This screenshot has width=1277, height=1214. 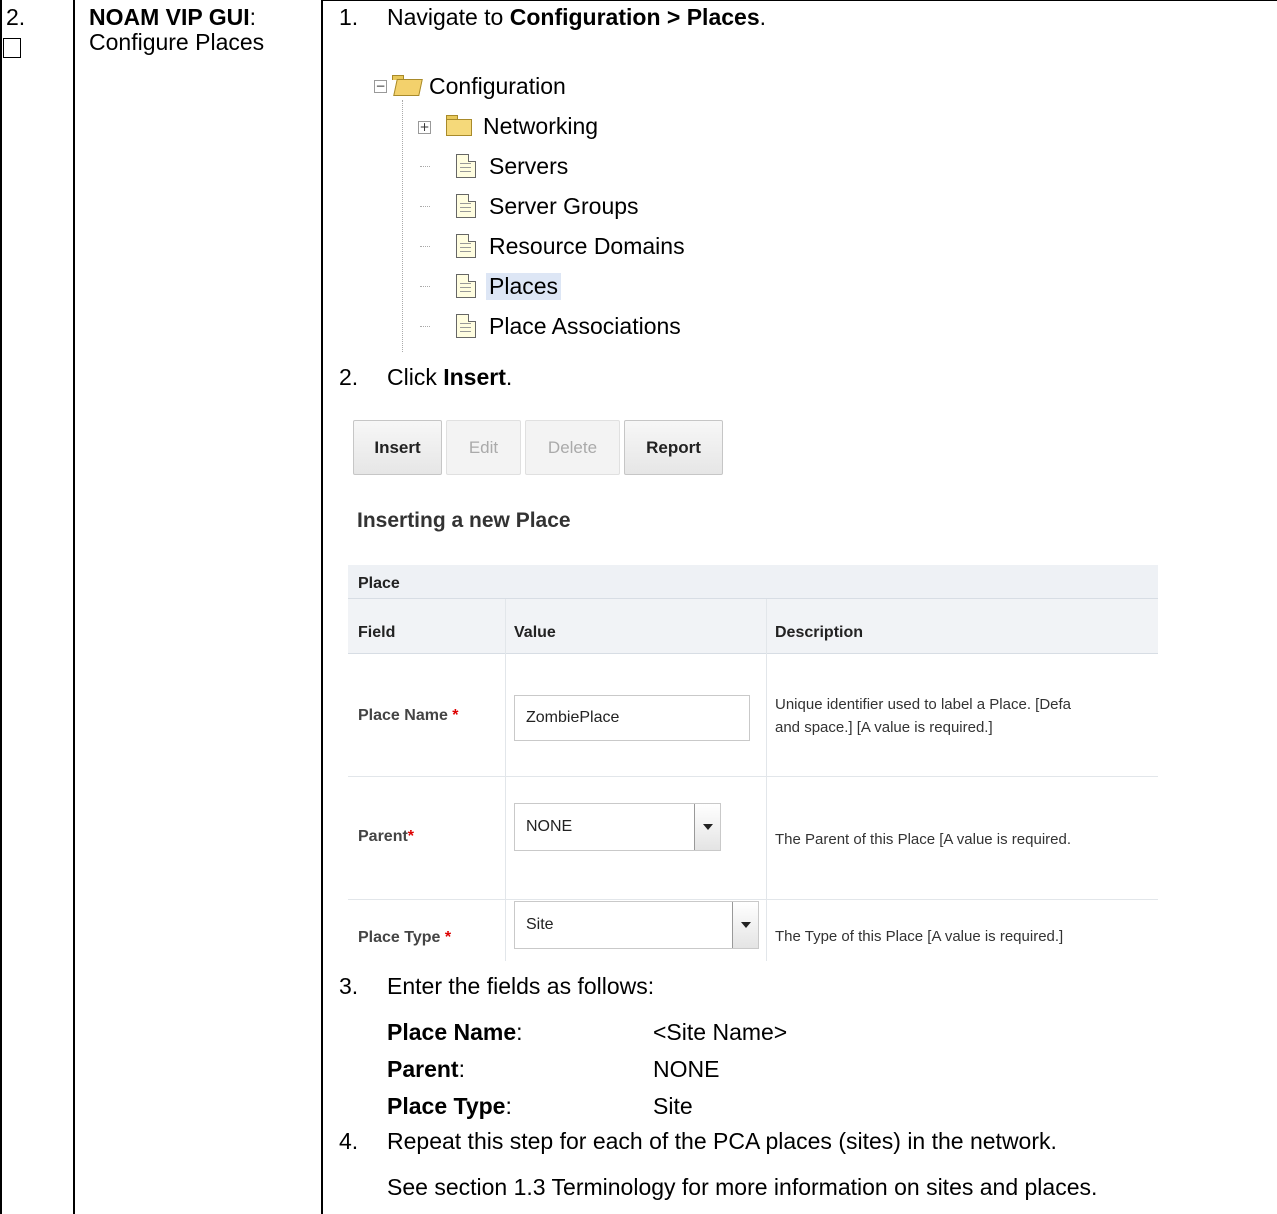 I want to click on instruction-1: Navigate to Configuration > Places., so click(x=576, y=17).